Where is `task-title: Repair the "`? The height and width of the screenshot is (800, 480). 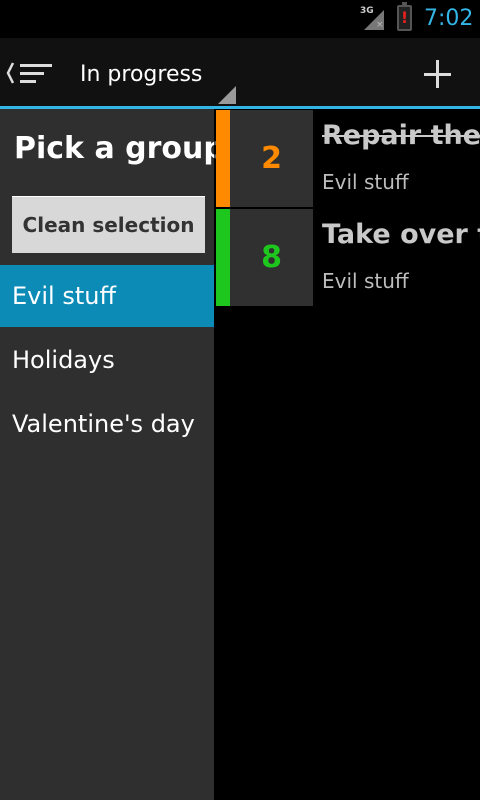
task-title: Repair the " is located at coordinates (401, 135).